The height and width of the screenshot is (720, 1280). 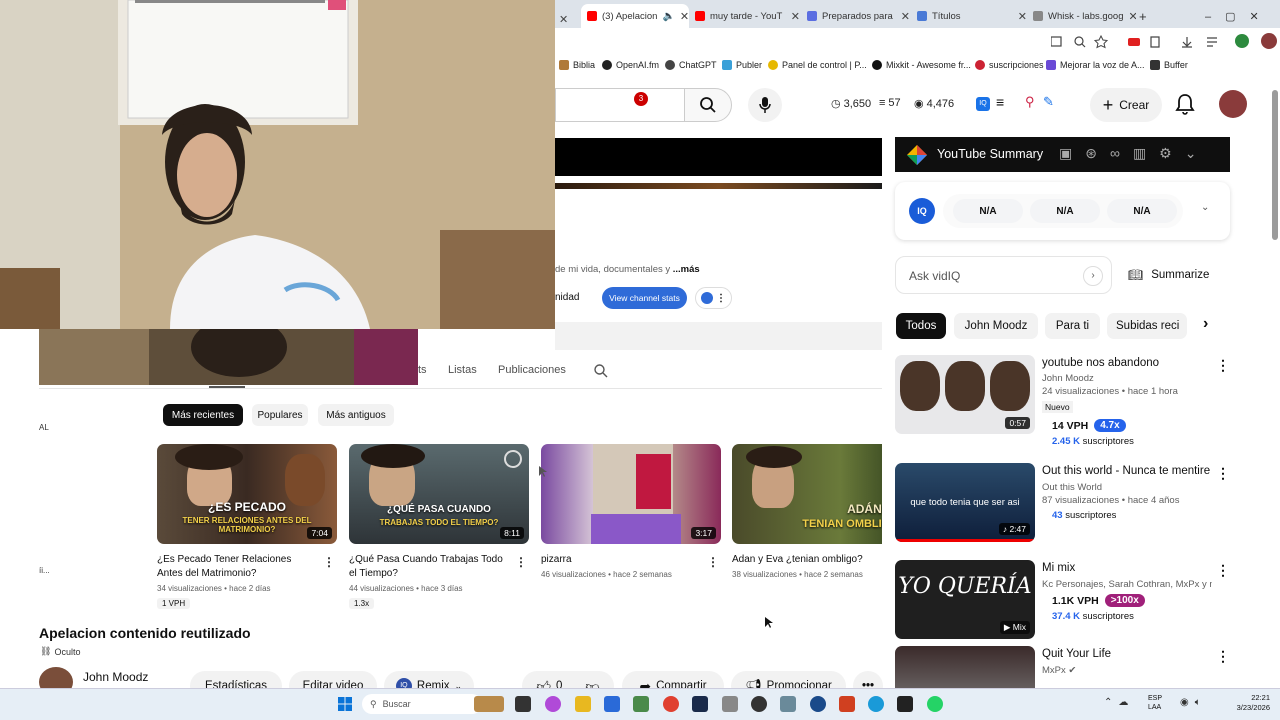 What do you see at coordinates (1127, 471) in the screenshot?
I see `rec-title: Out this world - Nunca te mentire` at bounding box center [1127, 471].